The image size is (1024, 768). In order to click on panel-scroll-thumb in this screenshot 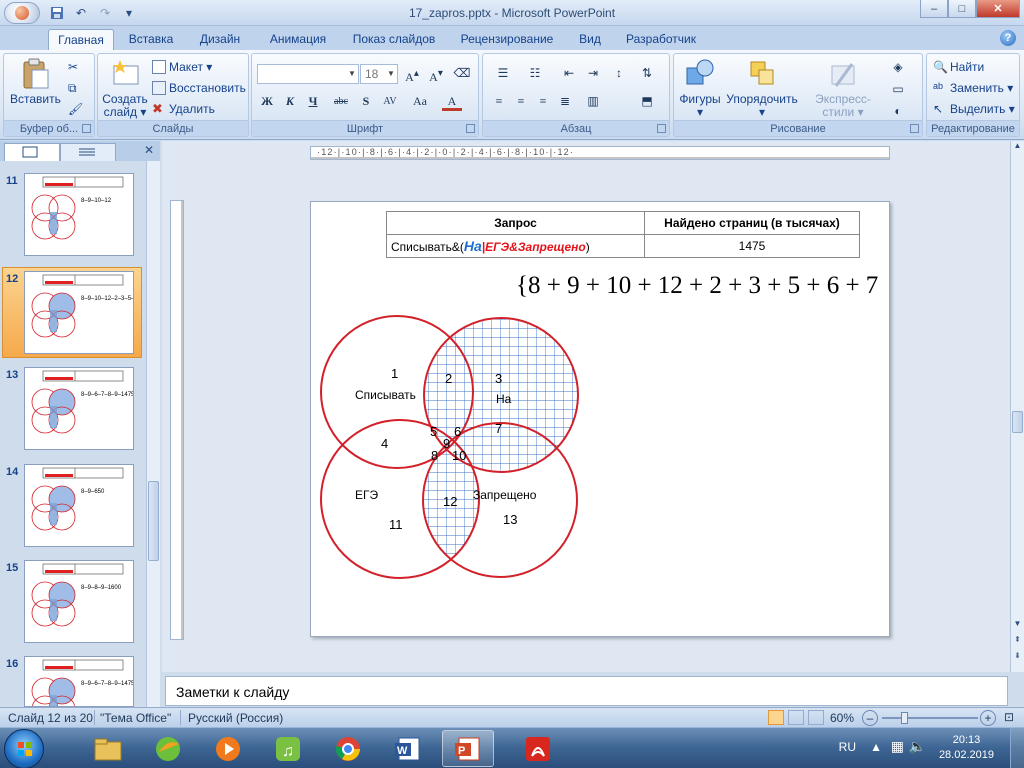, I will do `click(153, 521)`.